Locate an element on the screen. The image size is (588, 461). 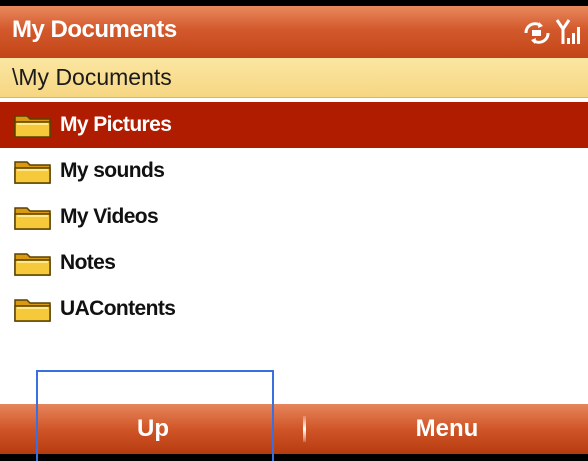
current-path: \My Documents is located at coordinates (92, 77).